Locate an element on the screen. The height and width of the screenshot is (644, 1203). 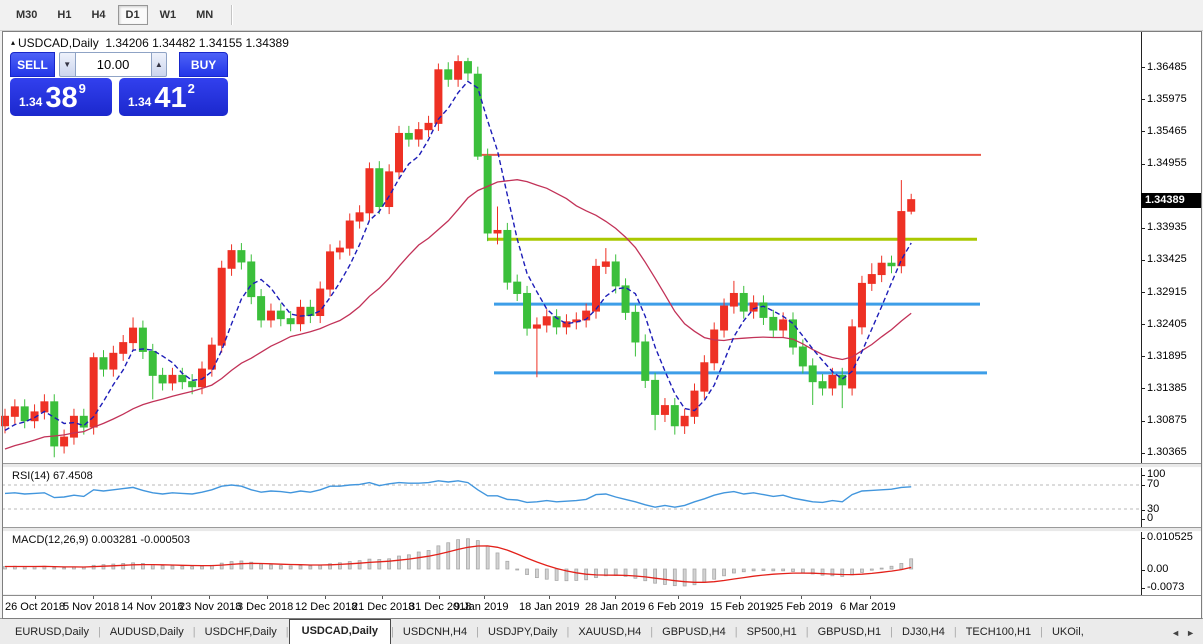
tab-usdcnh-h4: USDCNH,H4 is located at coordinates (435, 632).